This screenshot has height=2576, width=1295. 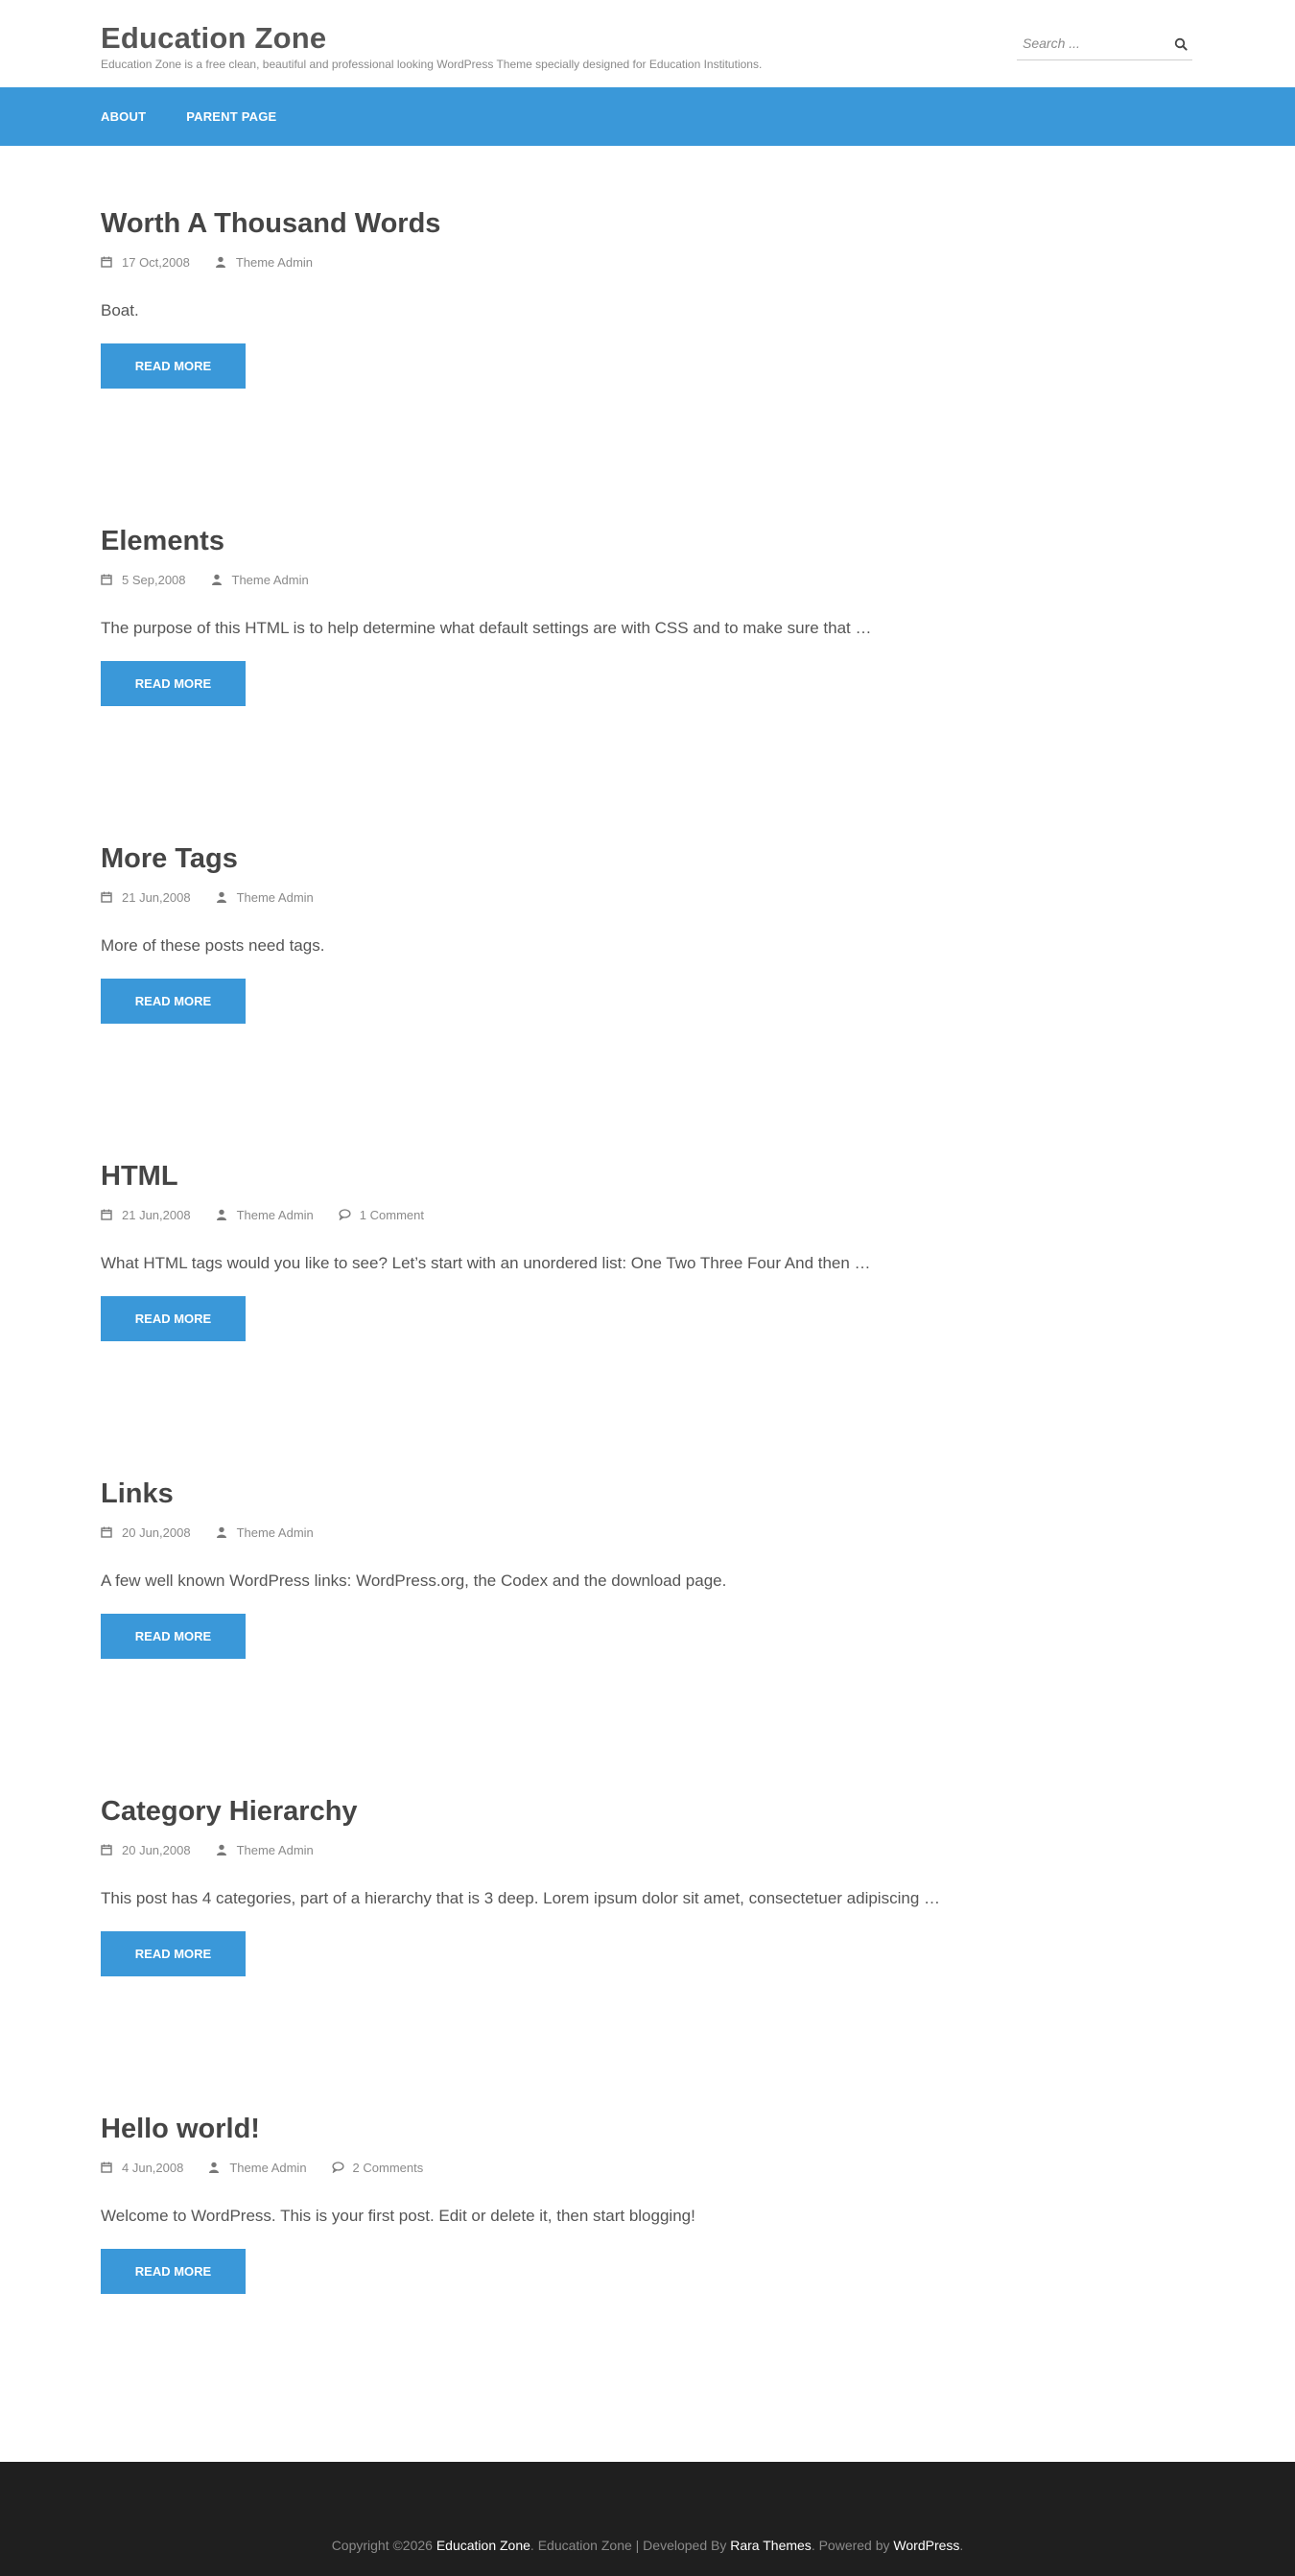 What do you see at coordinates (647, 541) in the screenshot?
I see `post-title: Elements` at bounding box center [647, 541].